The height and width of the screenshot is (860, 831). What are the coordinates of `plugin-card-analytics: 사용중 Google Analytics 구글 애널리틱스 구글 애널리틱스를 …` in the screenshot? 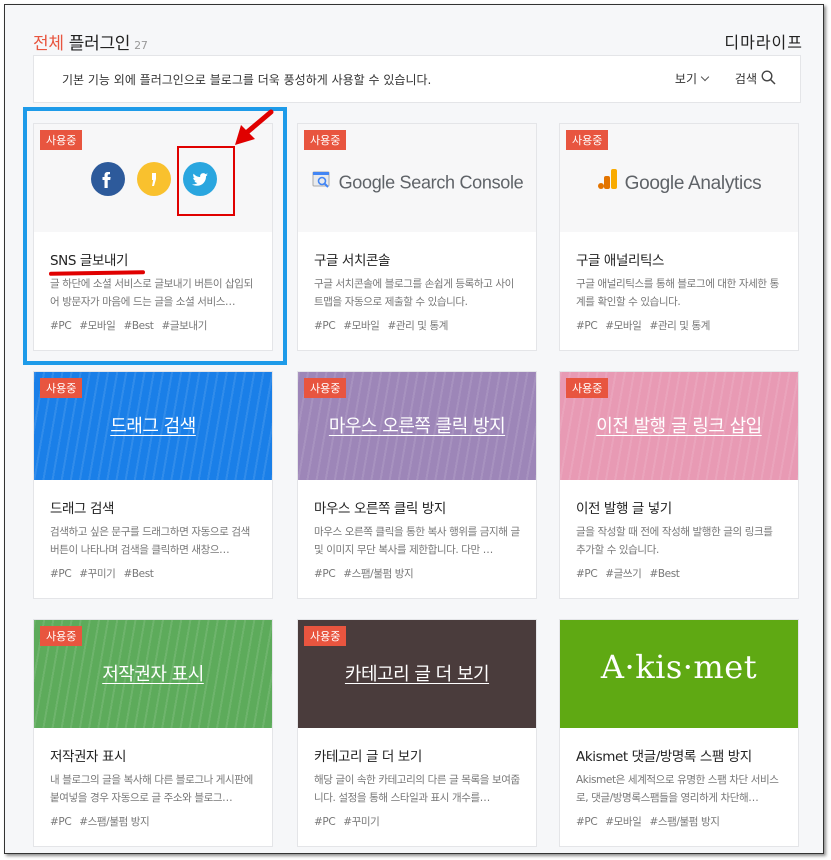 It's located at (679, 237).